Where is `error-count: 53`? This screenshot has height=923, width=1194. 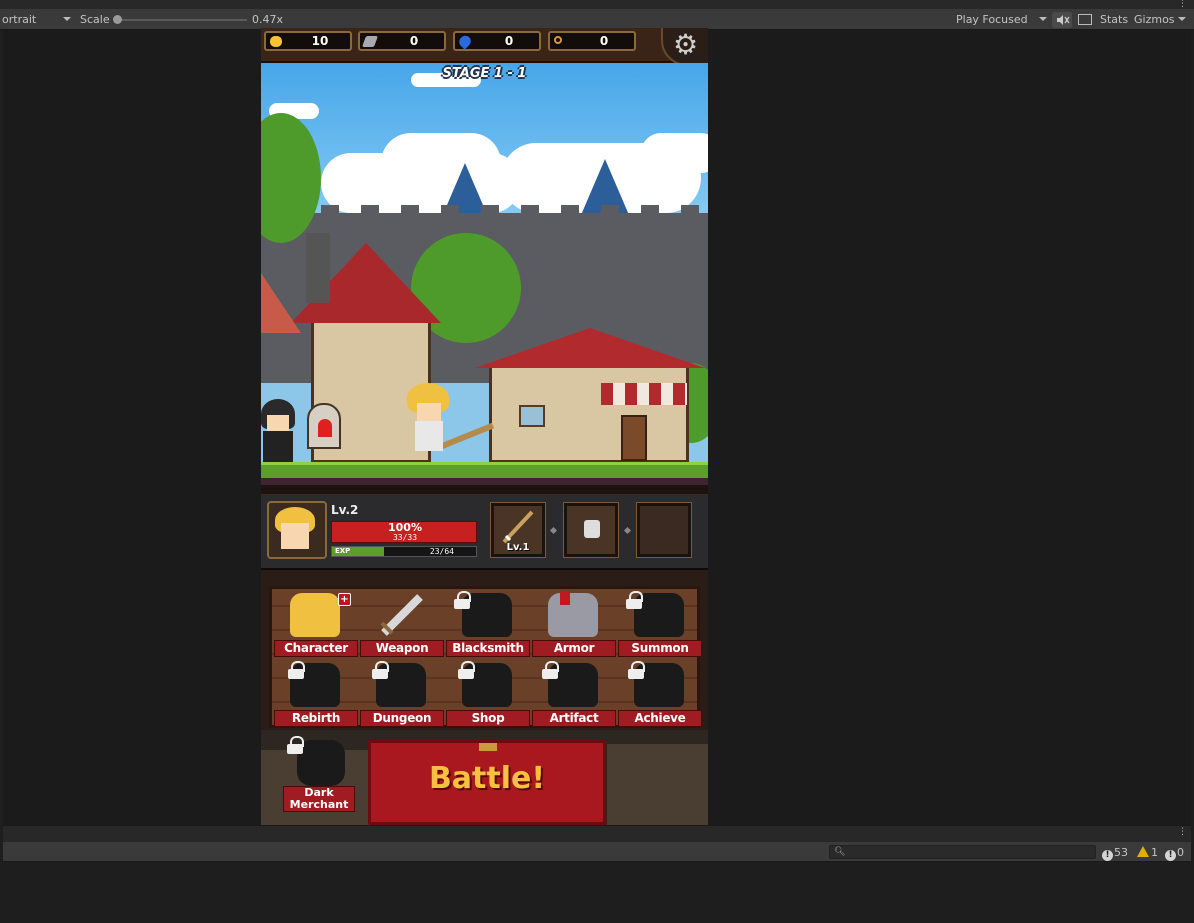
error-count: 53 is located at coordinates (1121, 852).